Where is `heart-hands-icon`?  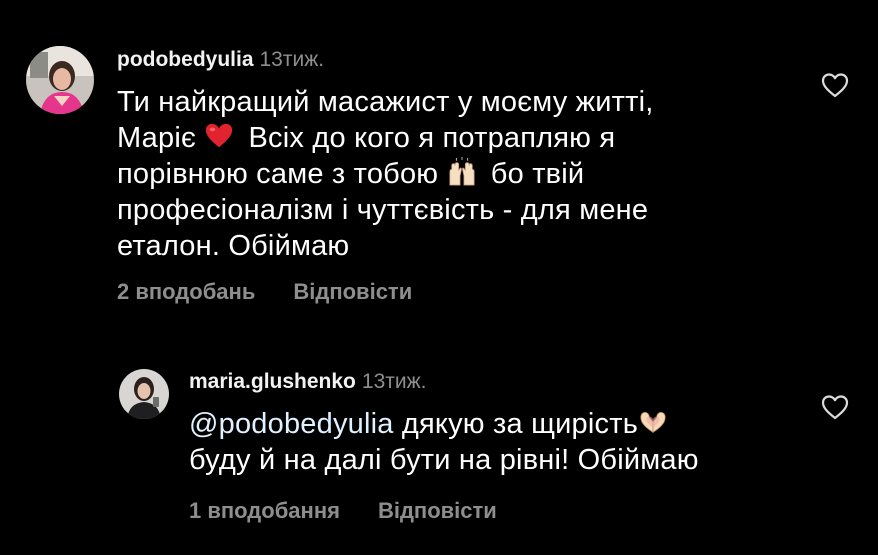
heart-hands-icon is located at coordinates (653, 423).